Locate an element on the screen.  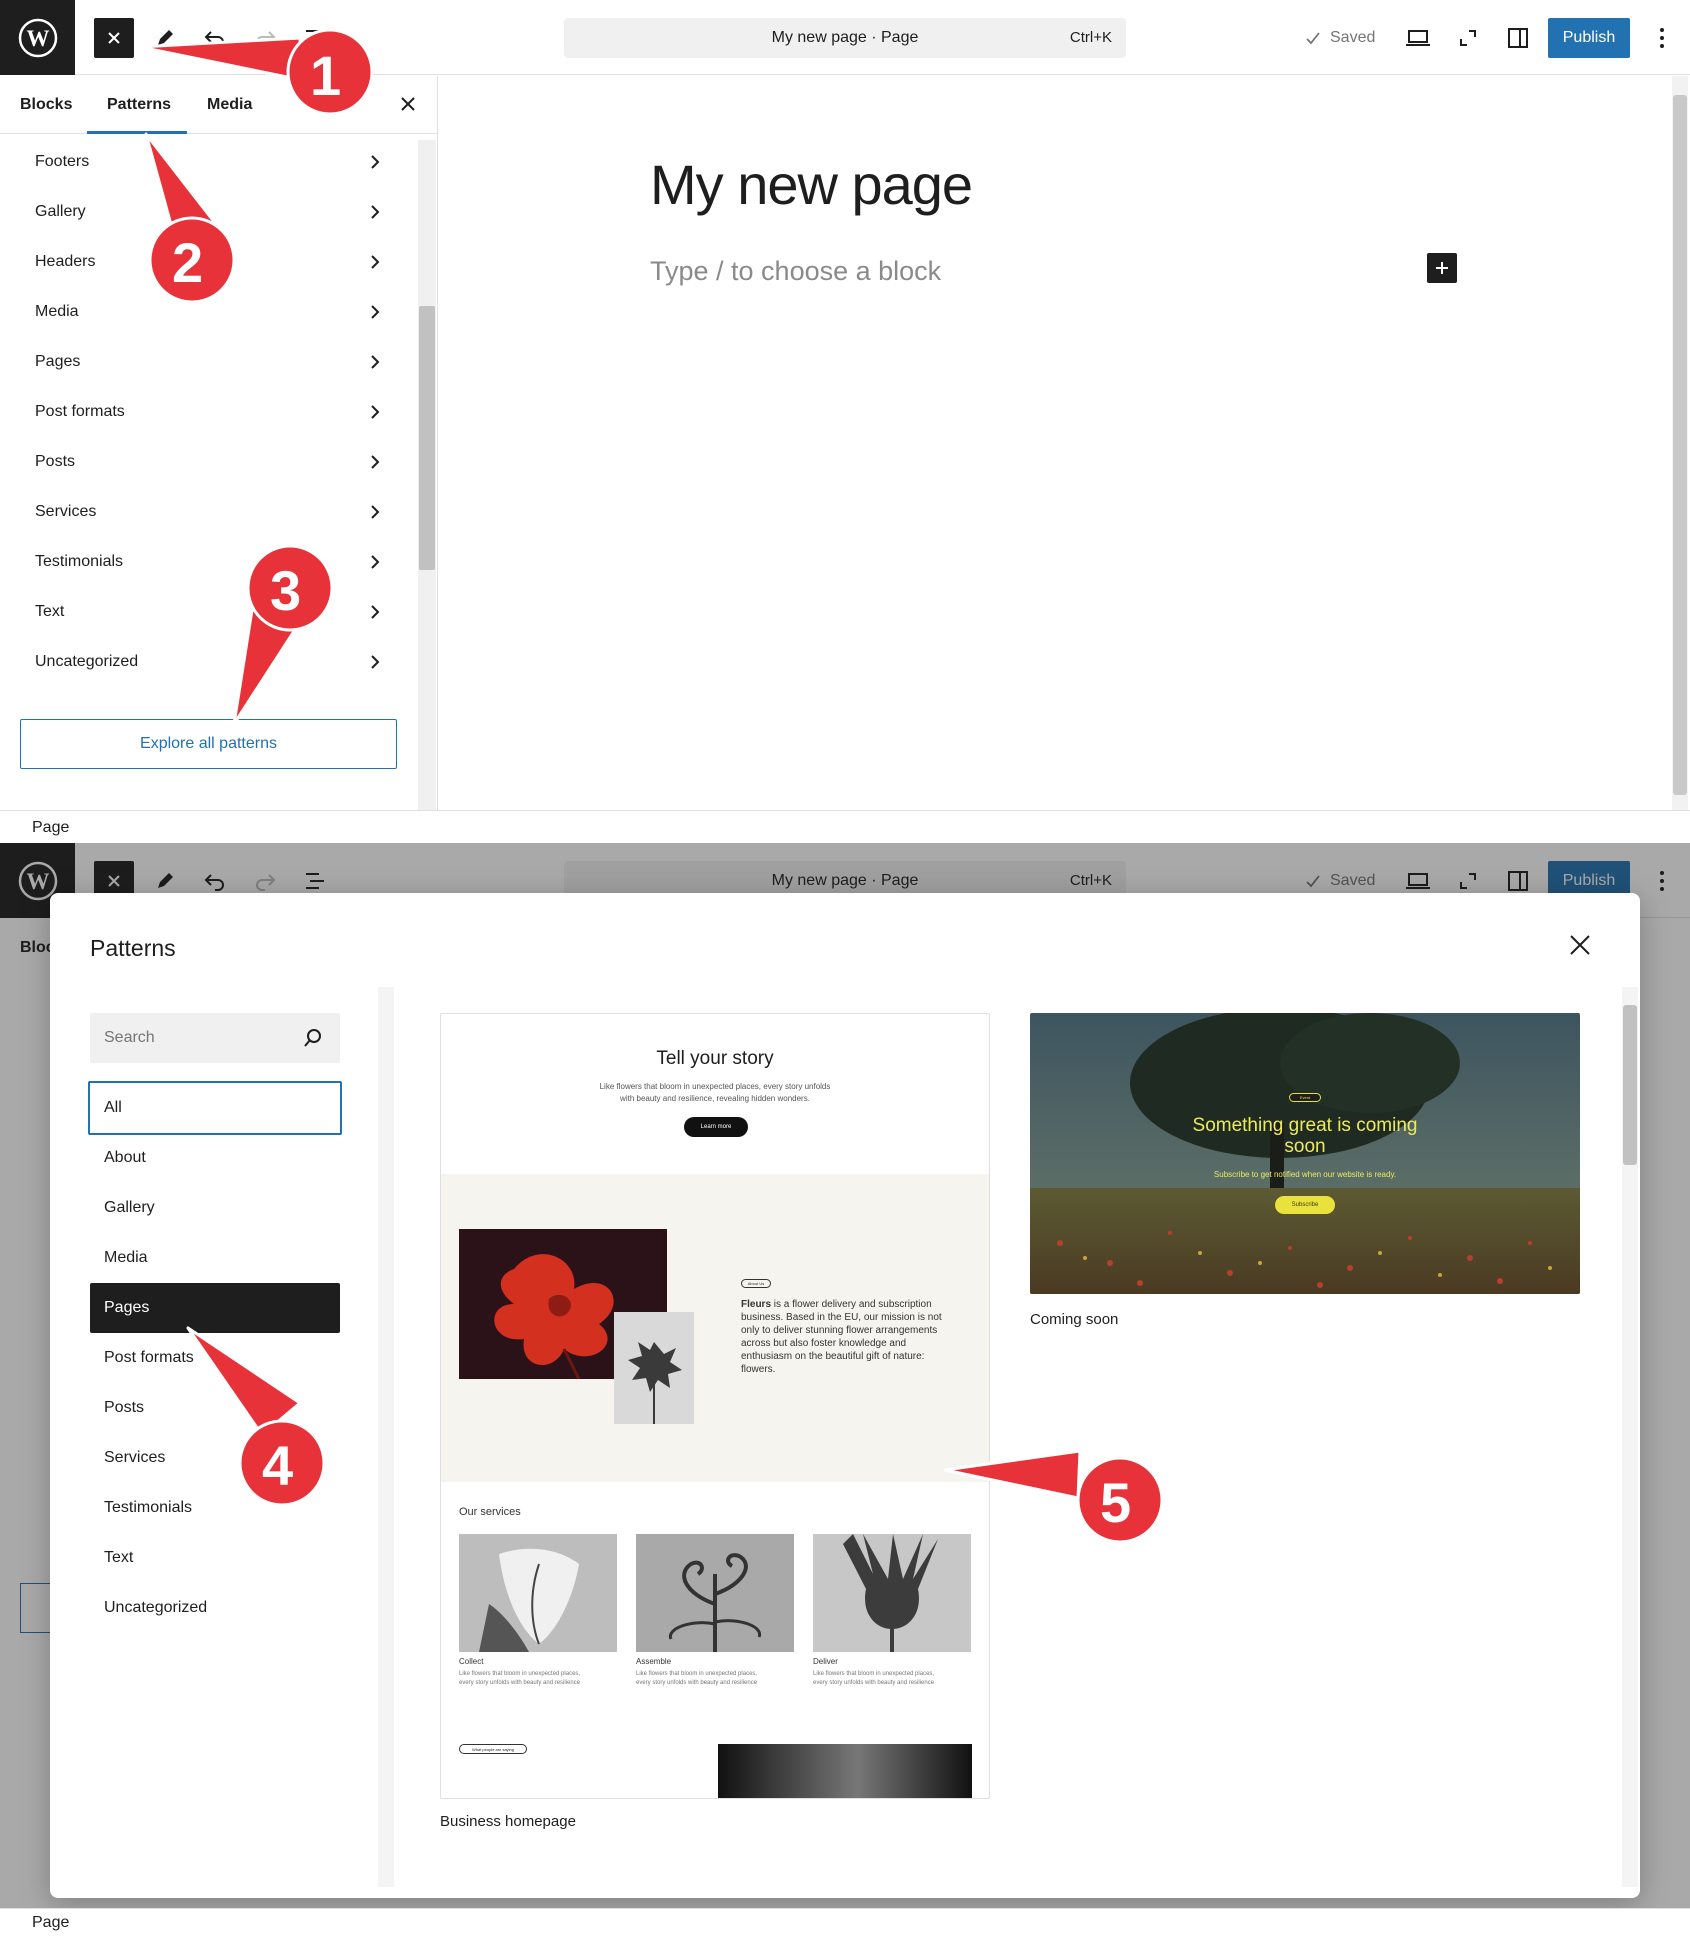
tools-button is located at coordinates (165, 38).